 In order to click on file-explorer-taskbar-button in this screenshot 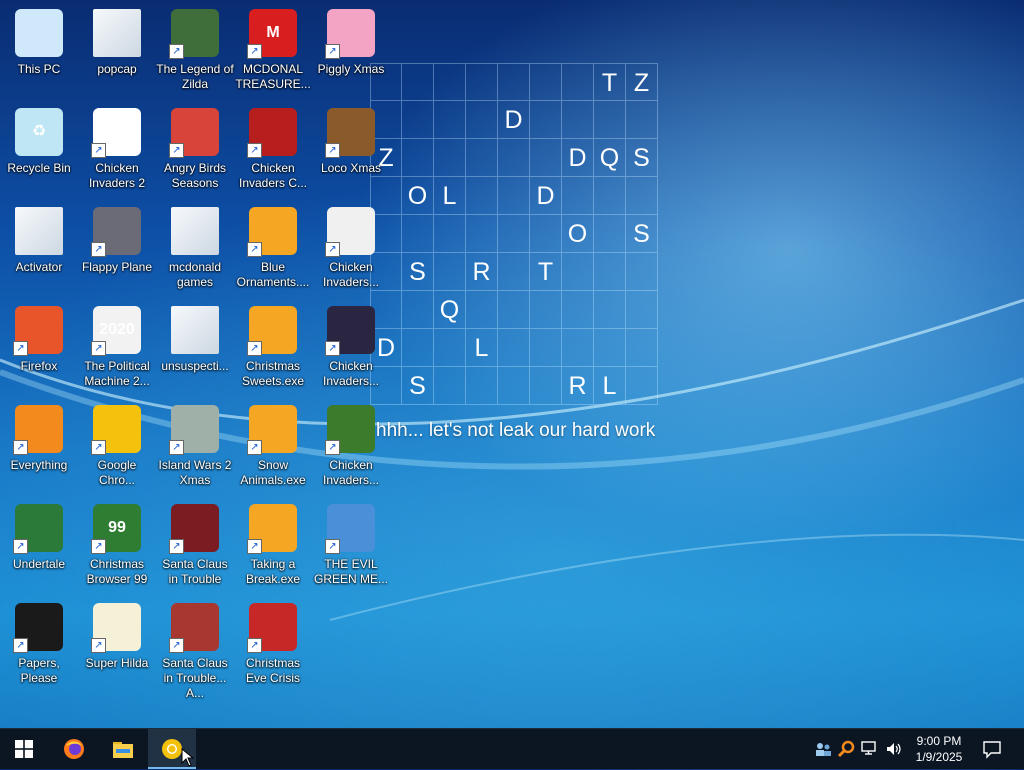, I will do `click(123, 749)`.